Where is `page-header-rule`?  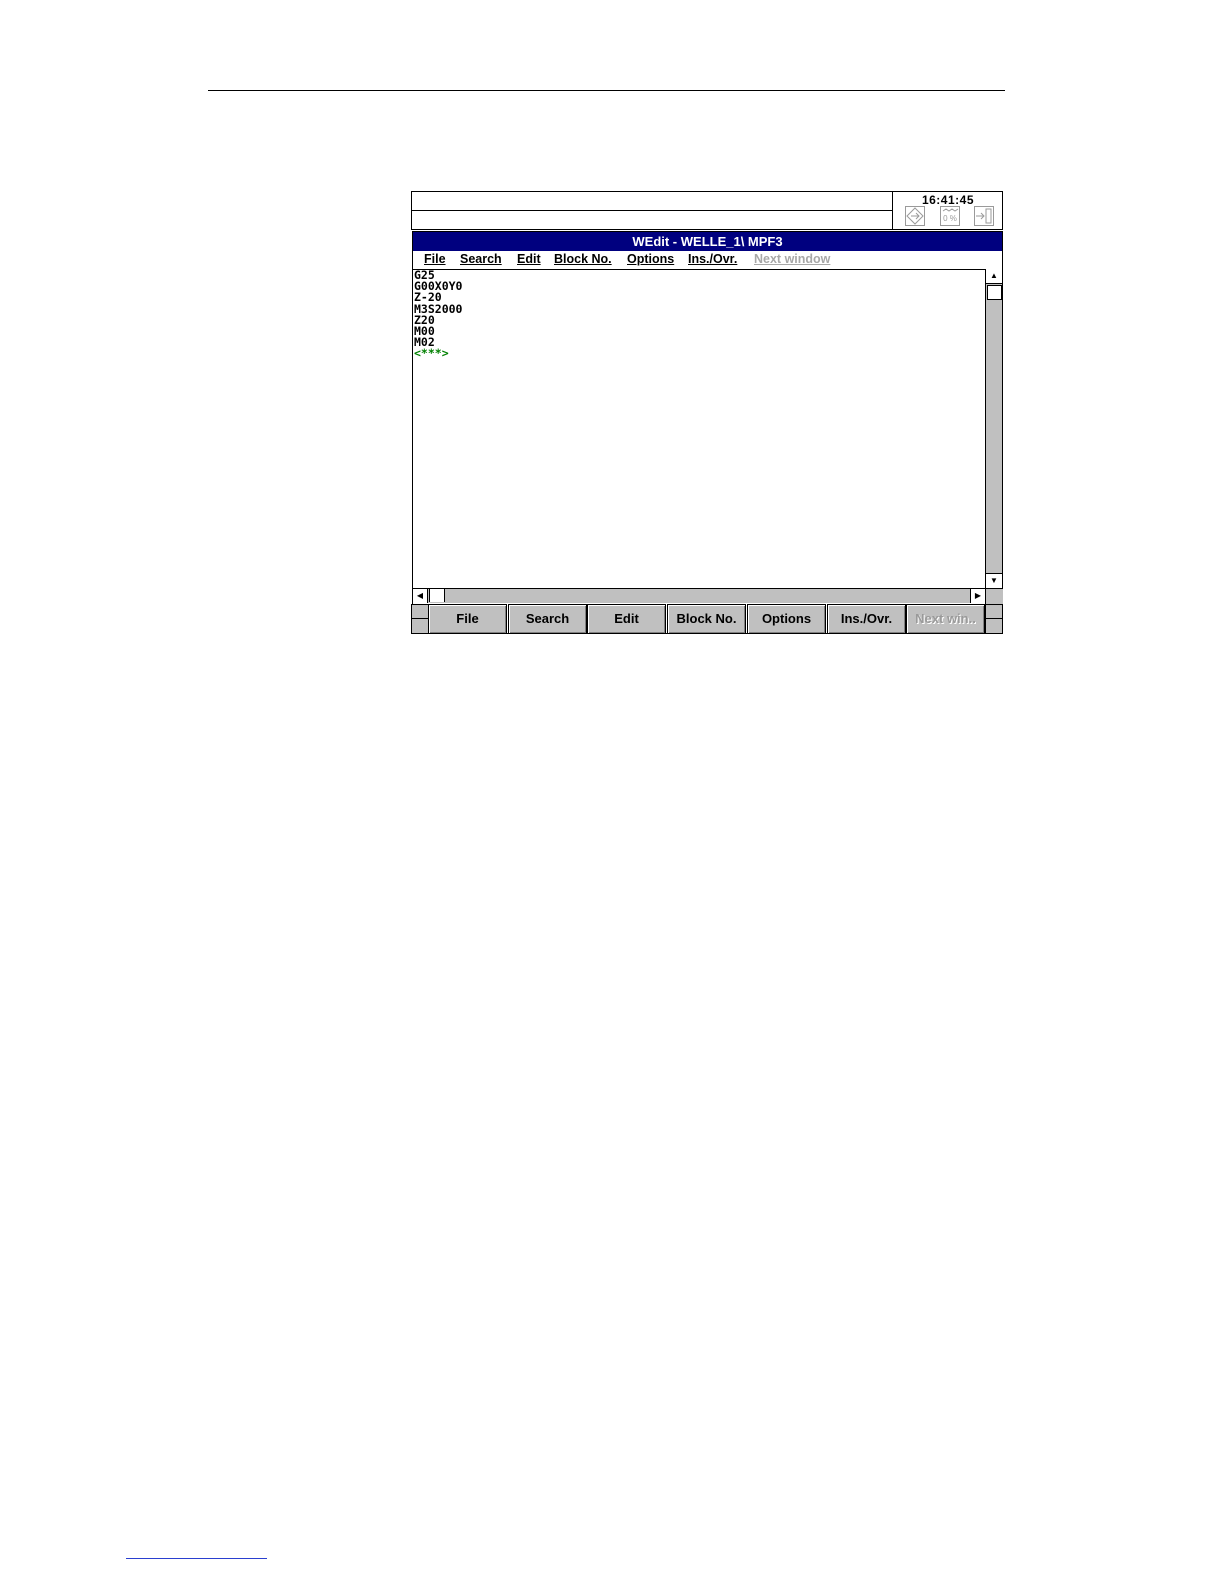
page-header-rule is located at coordinates (606, 90).